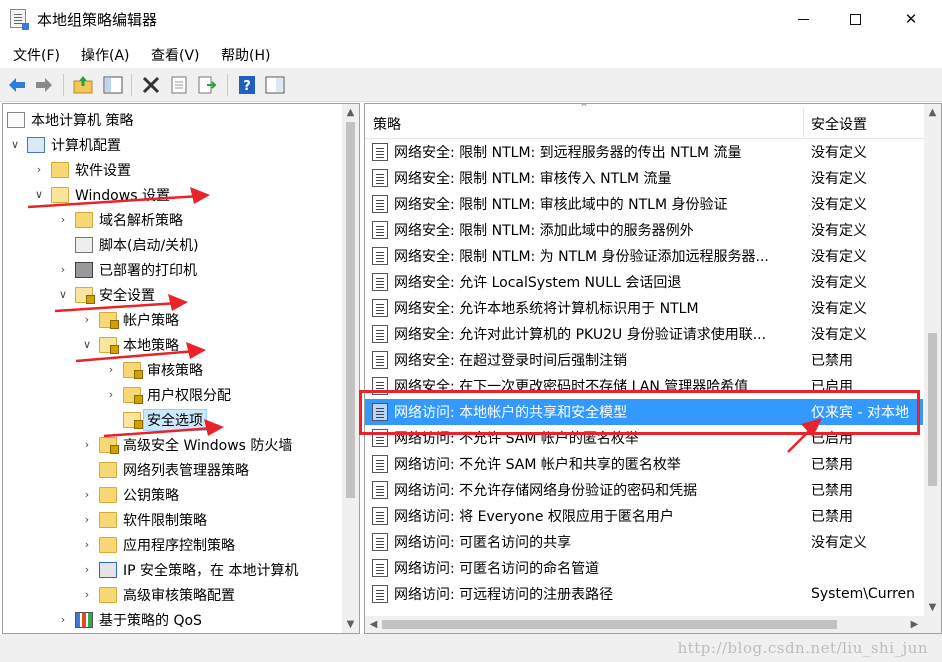 Image resolution: width=942 pixels, height=662 pixels. Describe the element at coordinates (644, 178) in the screenshot. I see `policy-row: 网络安全: 限制 NTLM: 审核传入 NTLM 流量 没有定义` at that location.